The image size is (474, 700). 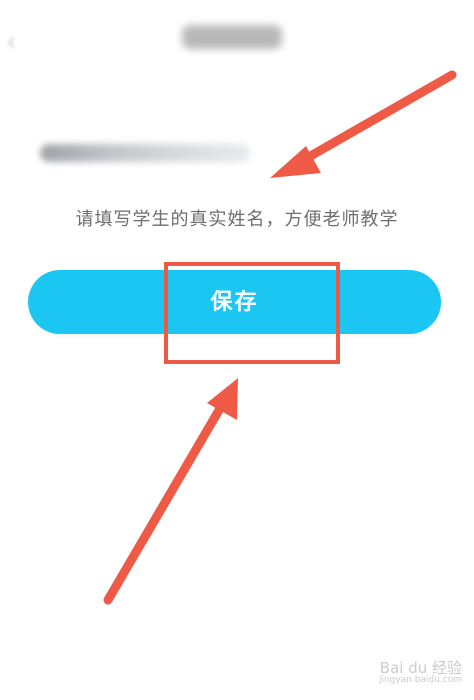 What do you see at coordinates (420, 680) in the screenshot?
I see `watermark-url: jingyan.baidu.com` at bounding box center [420, 680].